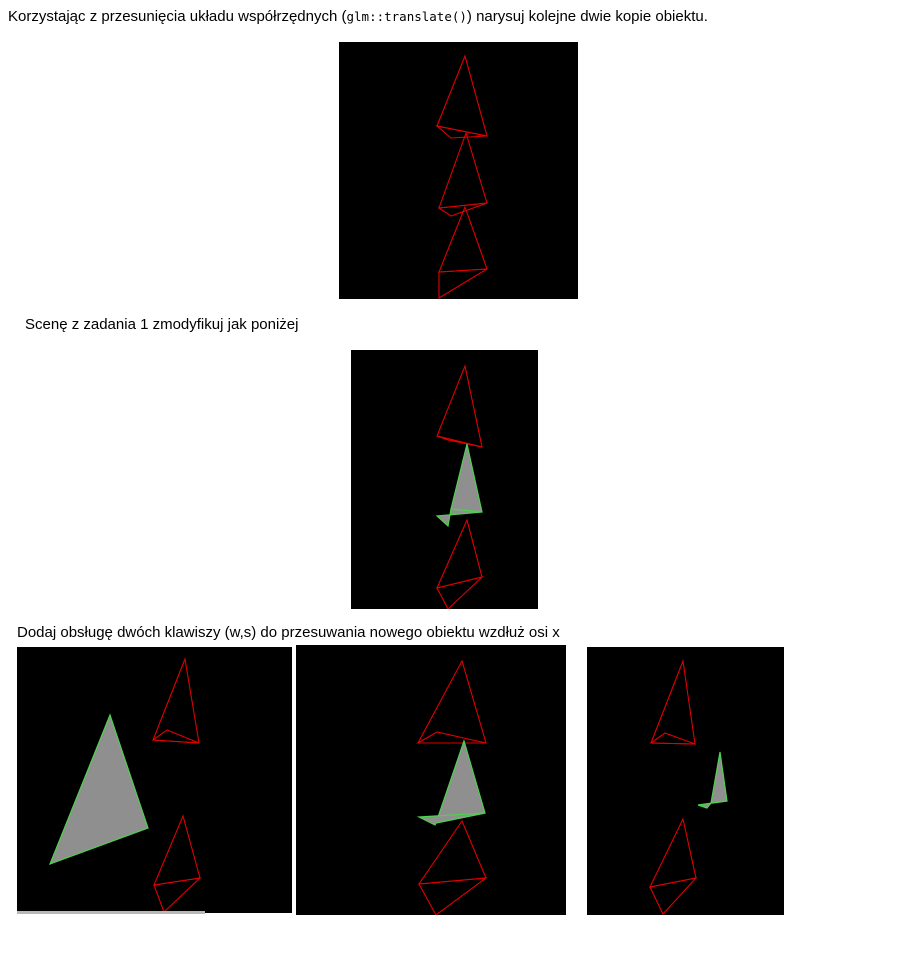 This screenshot has height=966, width=923. I want to click on solid-copy-centre, so click(451, 782).